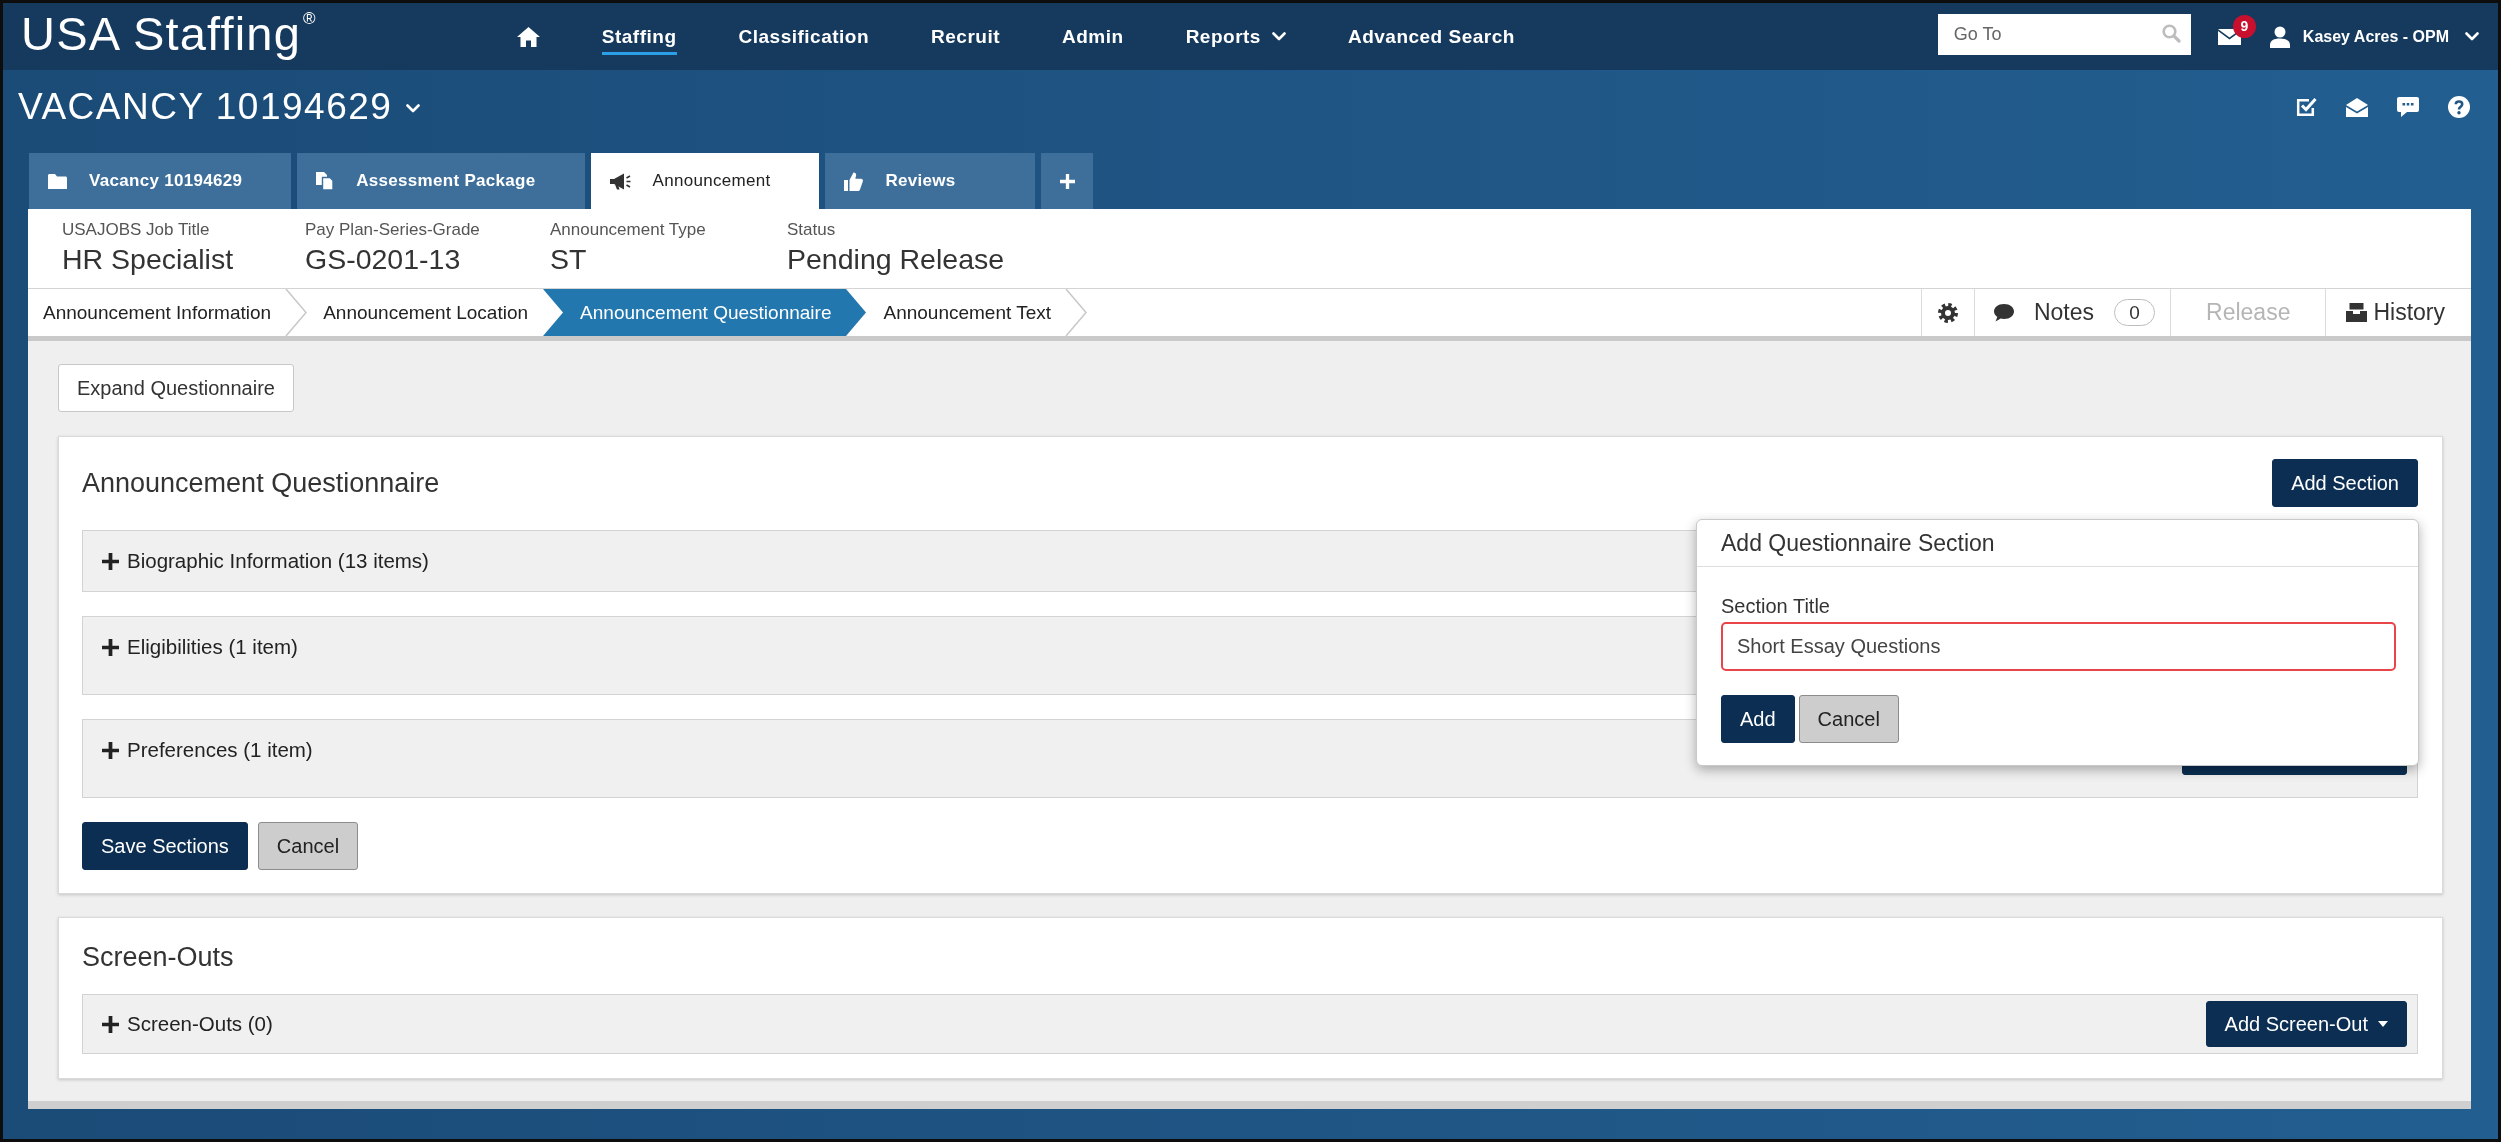 The height and width of the screenshot is (1142, 2501). Describe the element at coordinates (896, 259) in the screenshot. I see `summary-value: Pending Release` at that location.